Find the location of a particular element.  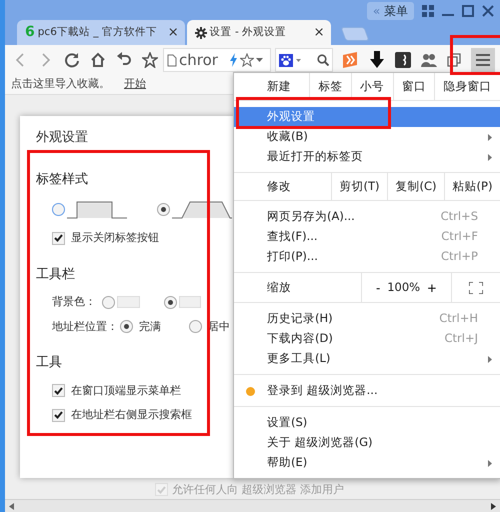

download-icon is located at coordinates (377, 60).